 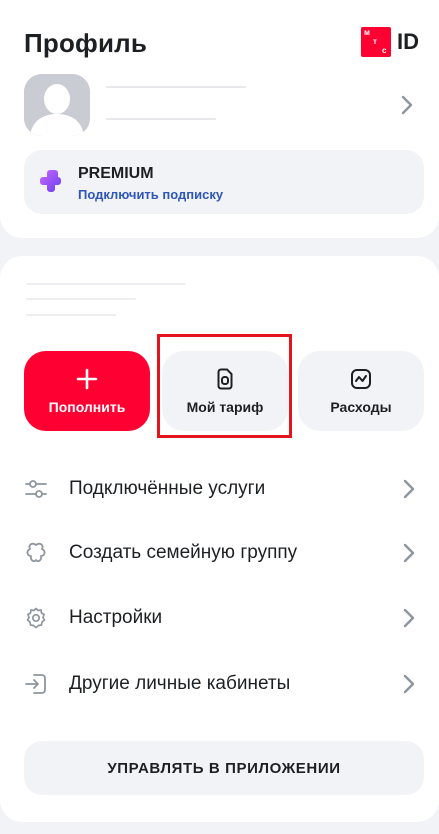 I want to click on plus-icon, so click(x=87, y=379).